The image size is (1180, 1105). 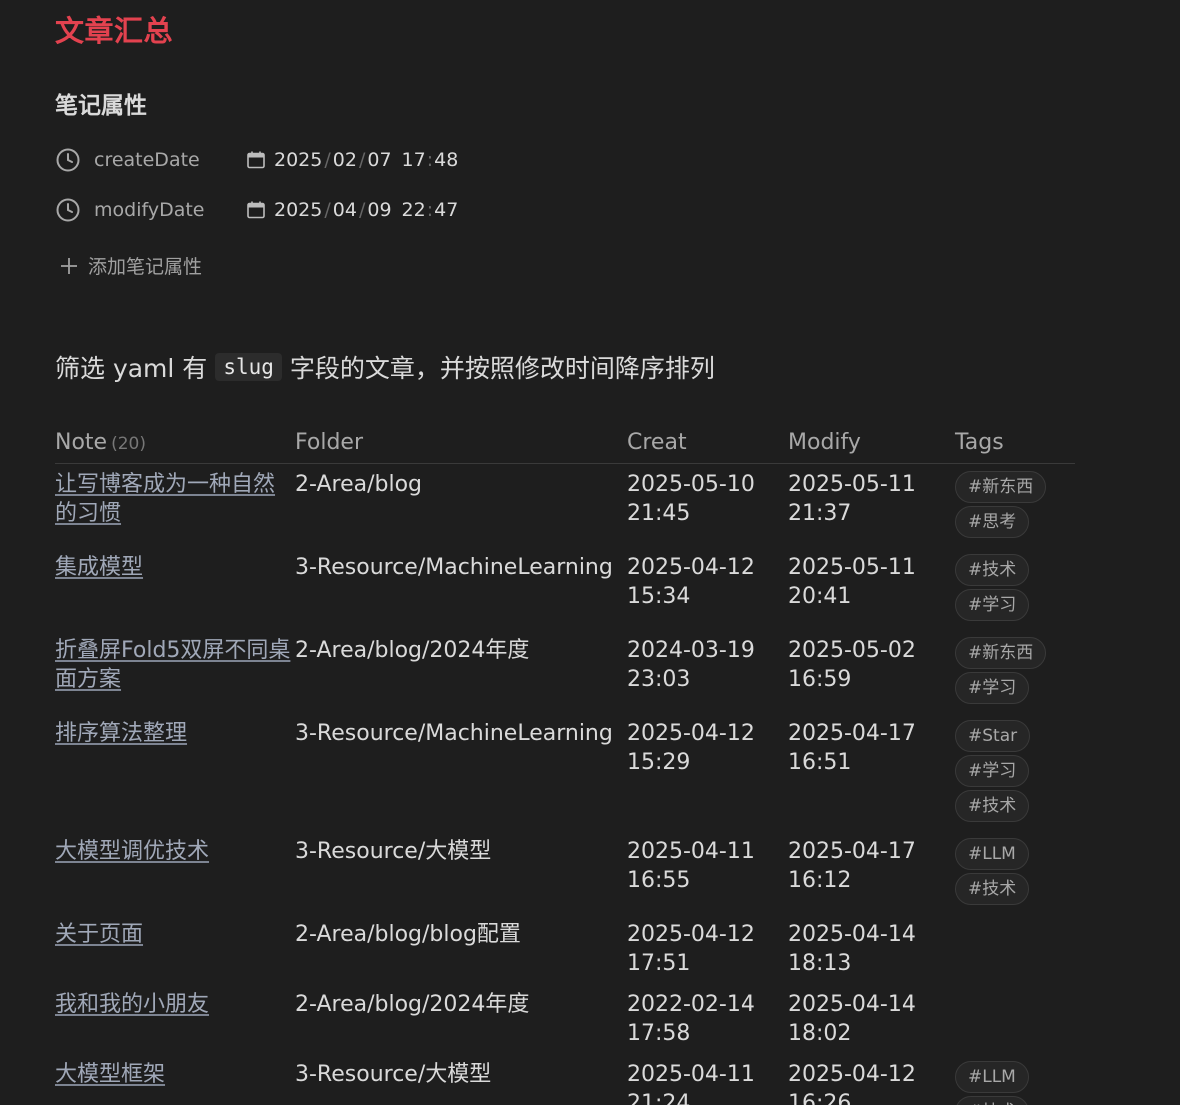 I want to click on note-link: 大模型框架, so click(x=110, y=1074).